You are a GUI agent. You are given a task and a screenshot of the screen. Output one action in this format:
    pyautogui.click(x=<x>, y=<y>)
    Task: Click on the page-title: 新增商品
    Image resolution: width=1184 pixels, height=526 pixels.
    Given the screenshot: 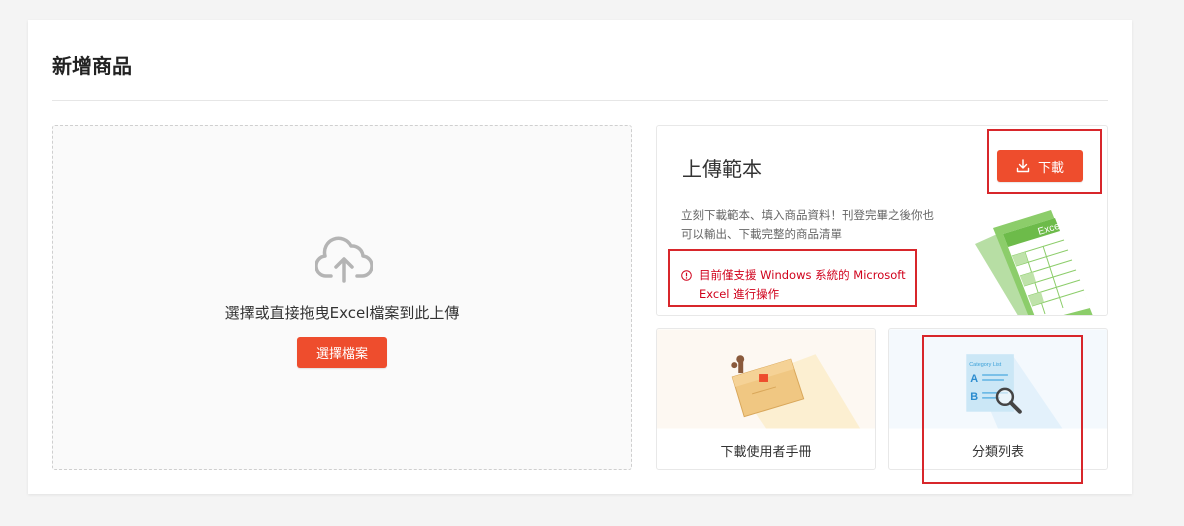 What is the action you would take?
    pyautogui.click(x=92, y=66)
    